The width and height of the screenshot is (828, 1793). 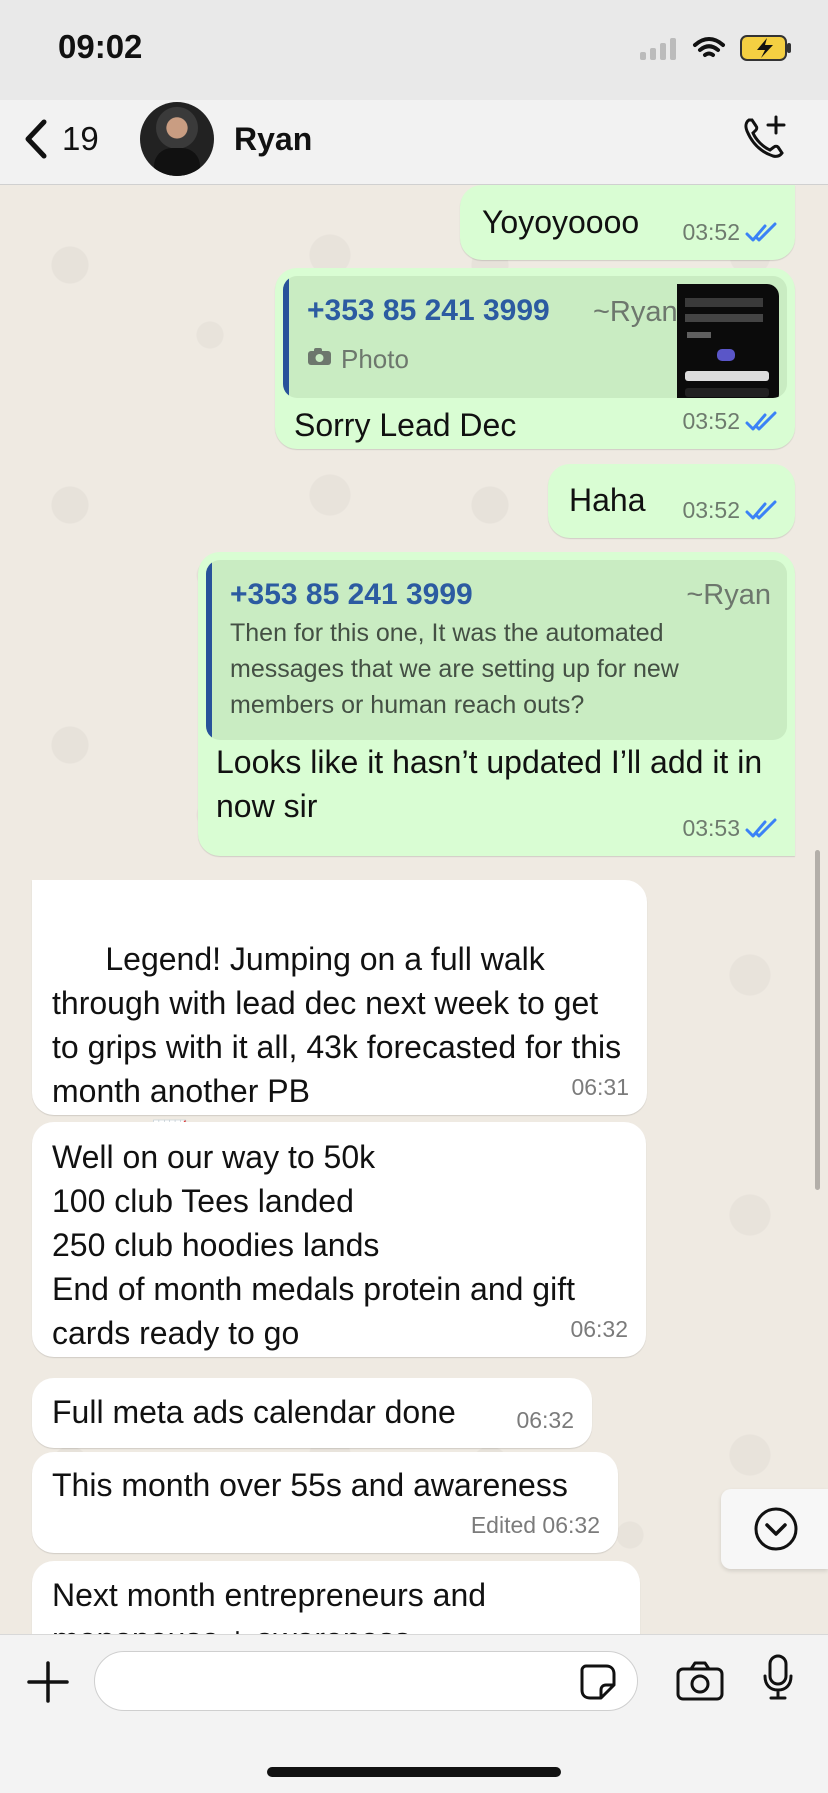 I want to click on message-meta: 03:53, so click(x=729, y=828).